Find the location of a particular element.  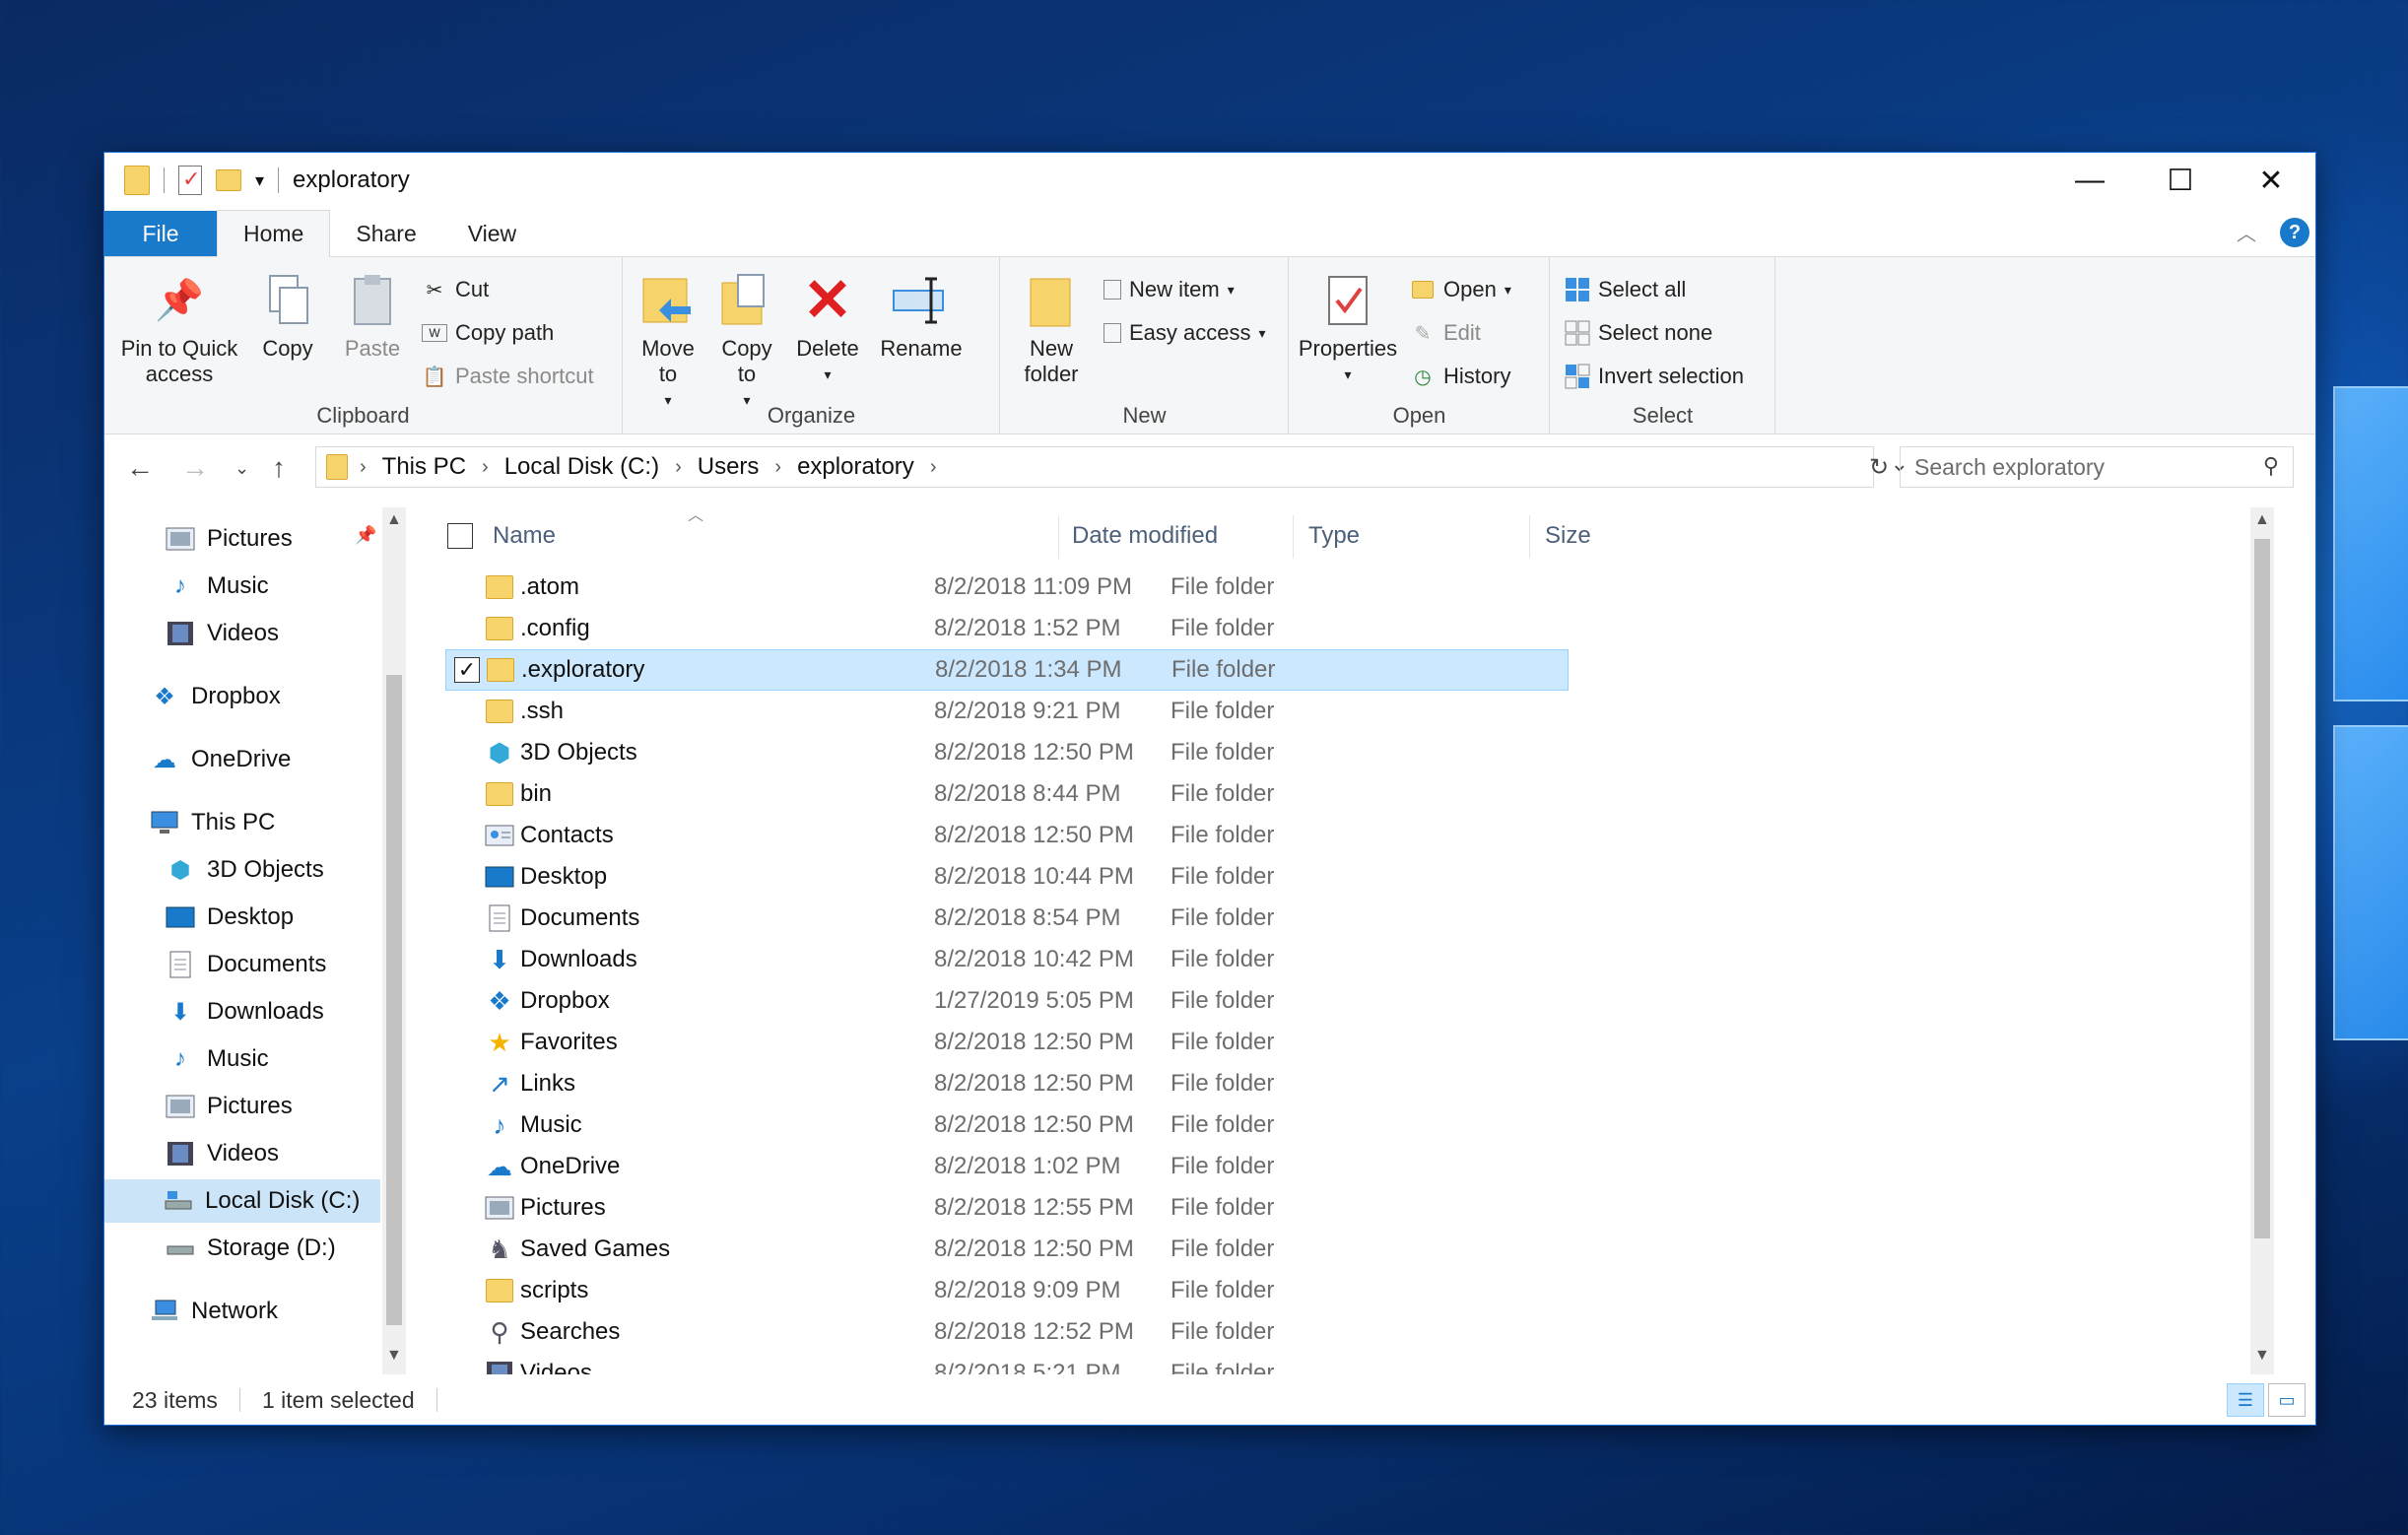

file-row-contacts: Contacts 8/2/2018 12:50 PM File folder is located at coordinates (1007, 835).